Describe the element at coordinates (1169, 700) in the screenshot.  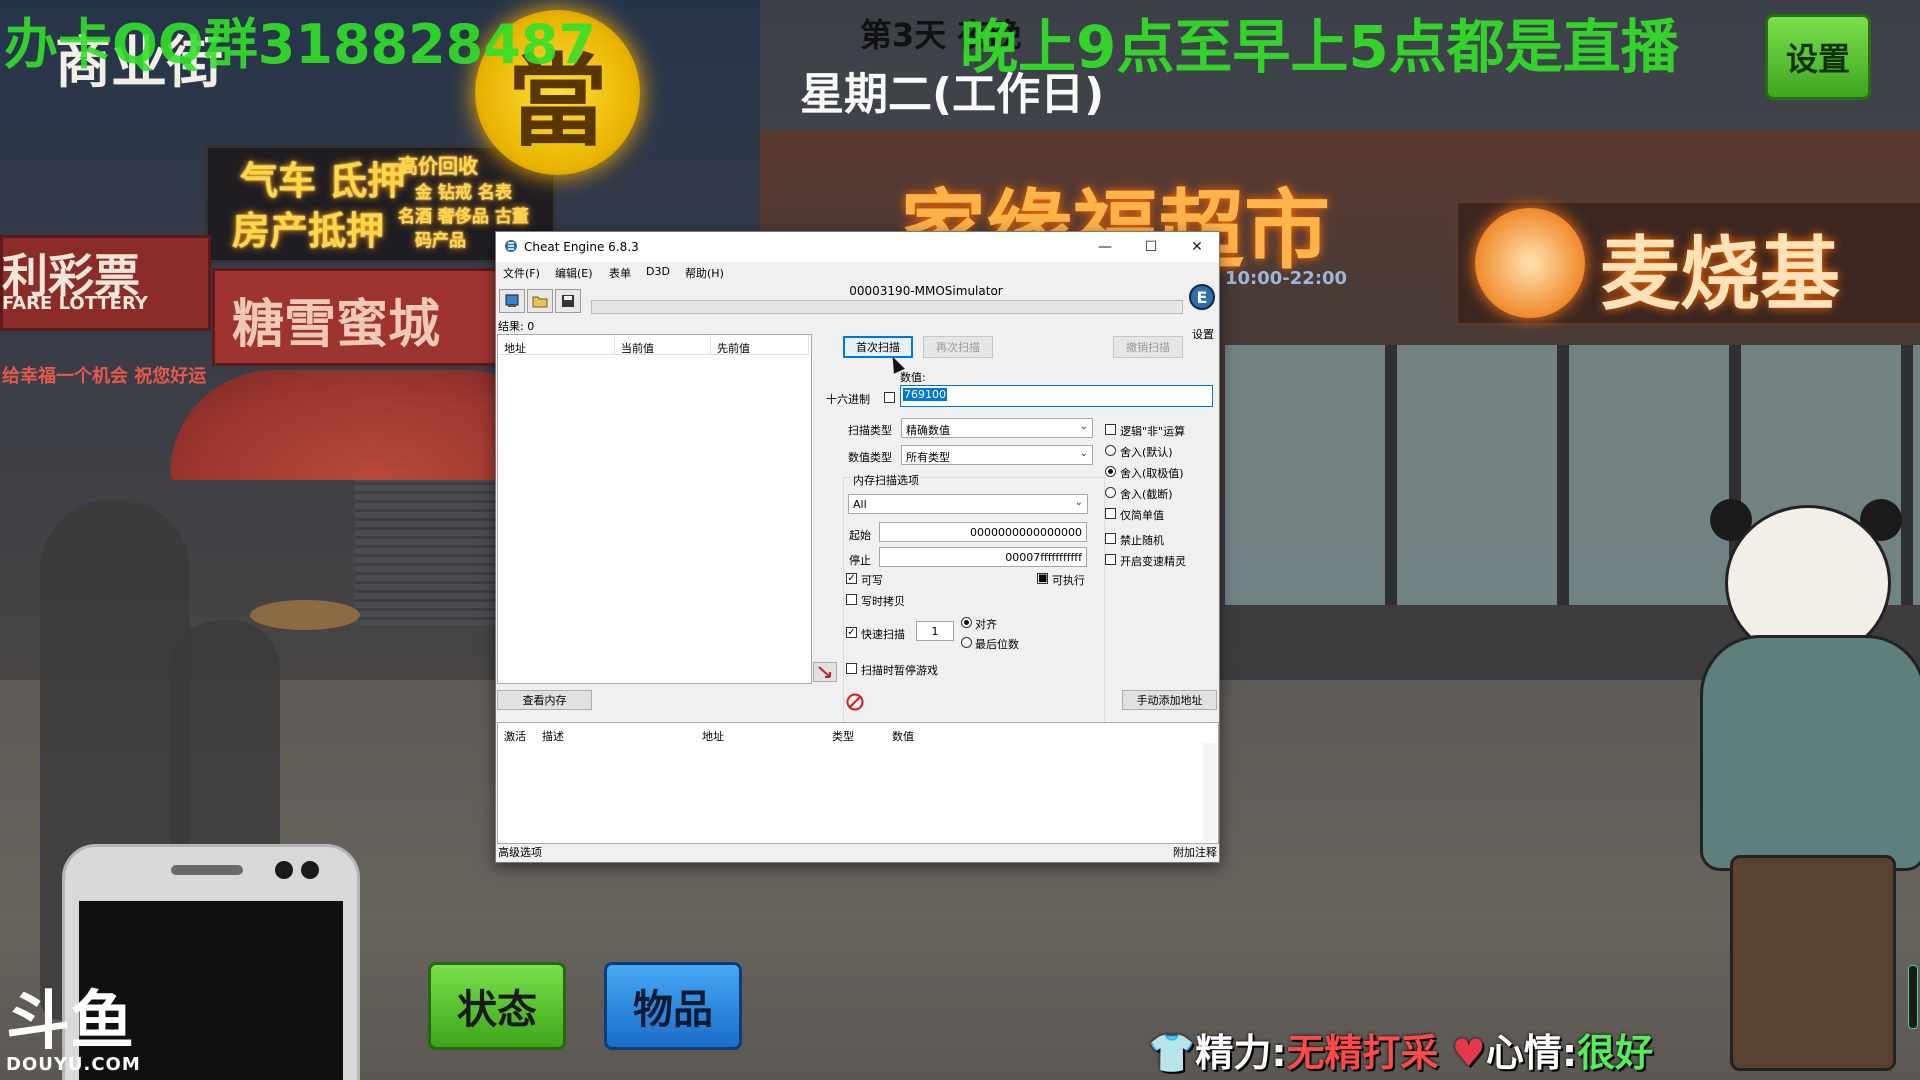
I see `add-address-button: 手动添加地址` at that location.